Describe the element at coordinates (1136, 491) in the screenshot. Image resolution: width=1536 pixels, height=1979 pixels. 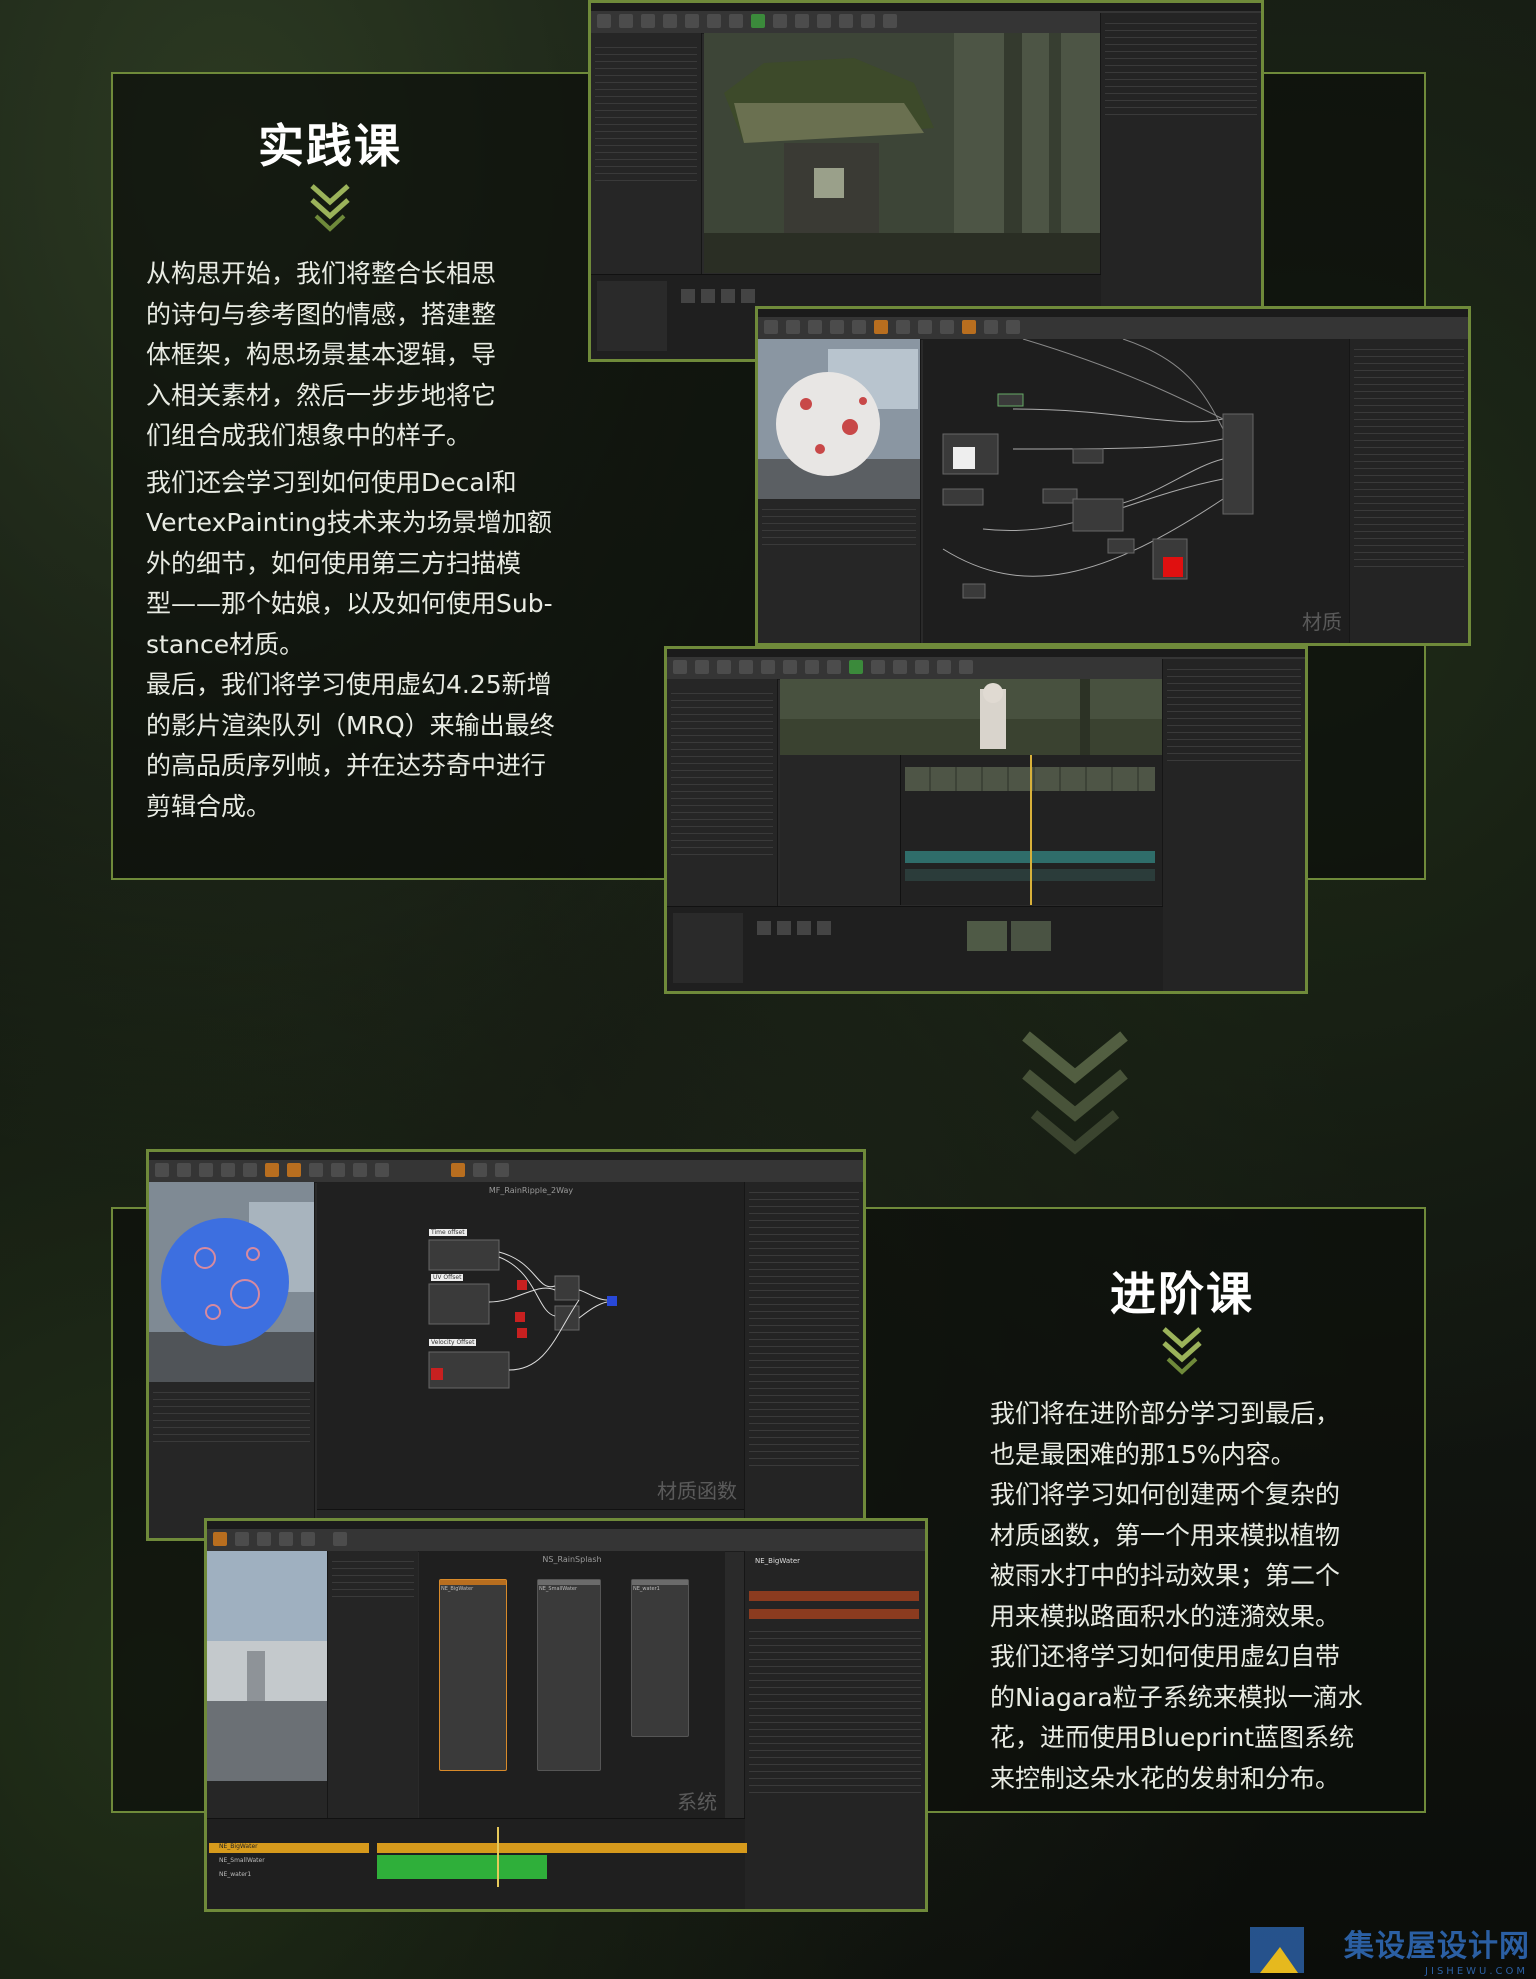
I see `material-graph: 材质` at that location.